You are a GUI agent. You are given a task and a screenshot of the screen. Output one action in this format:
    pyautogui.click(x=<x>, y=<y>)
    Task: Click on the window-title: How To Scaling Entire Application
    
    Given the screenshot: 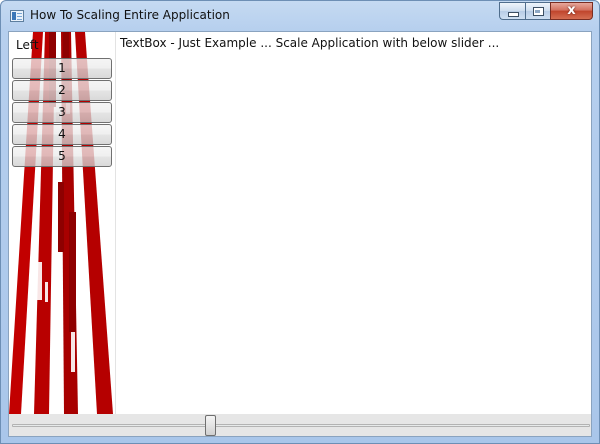 What is the action you would take?
    pyautogui.click(x=130, y=15)
    